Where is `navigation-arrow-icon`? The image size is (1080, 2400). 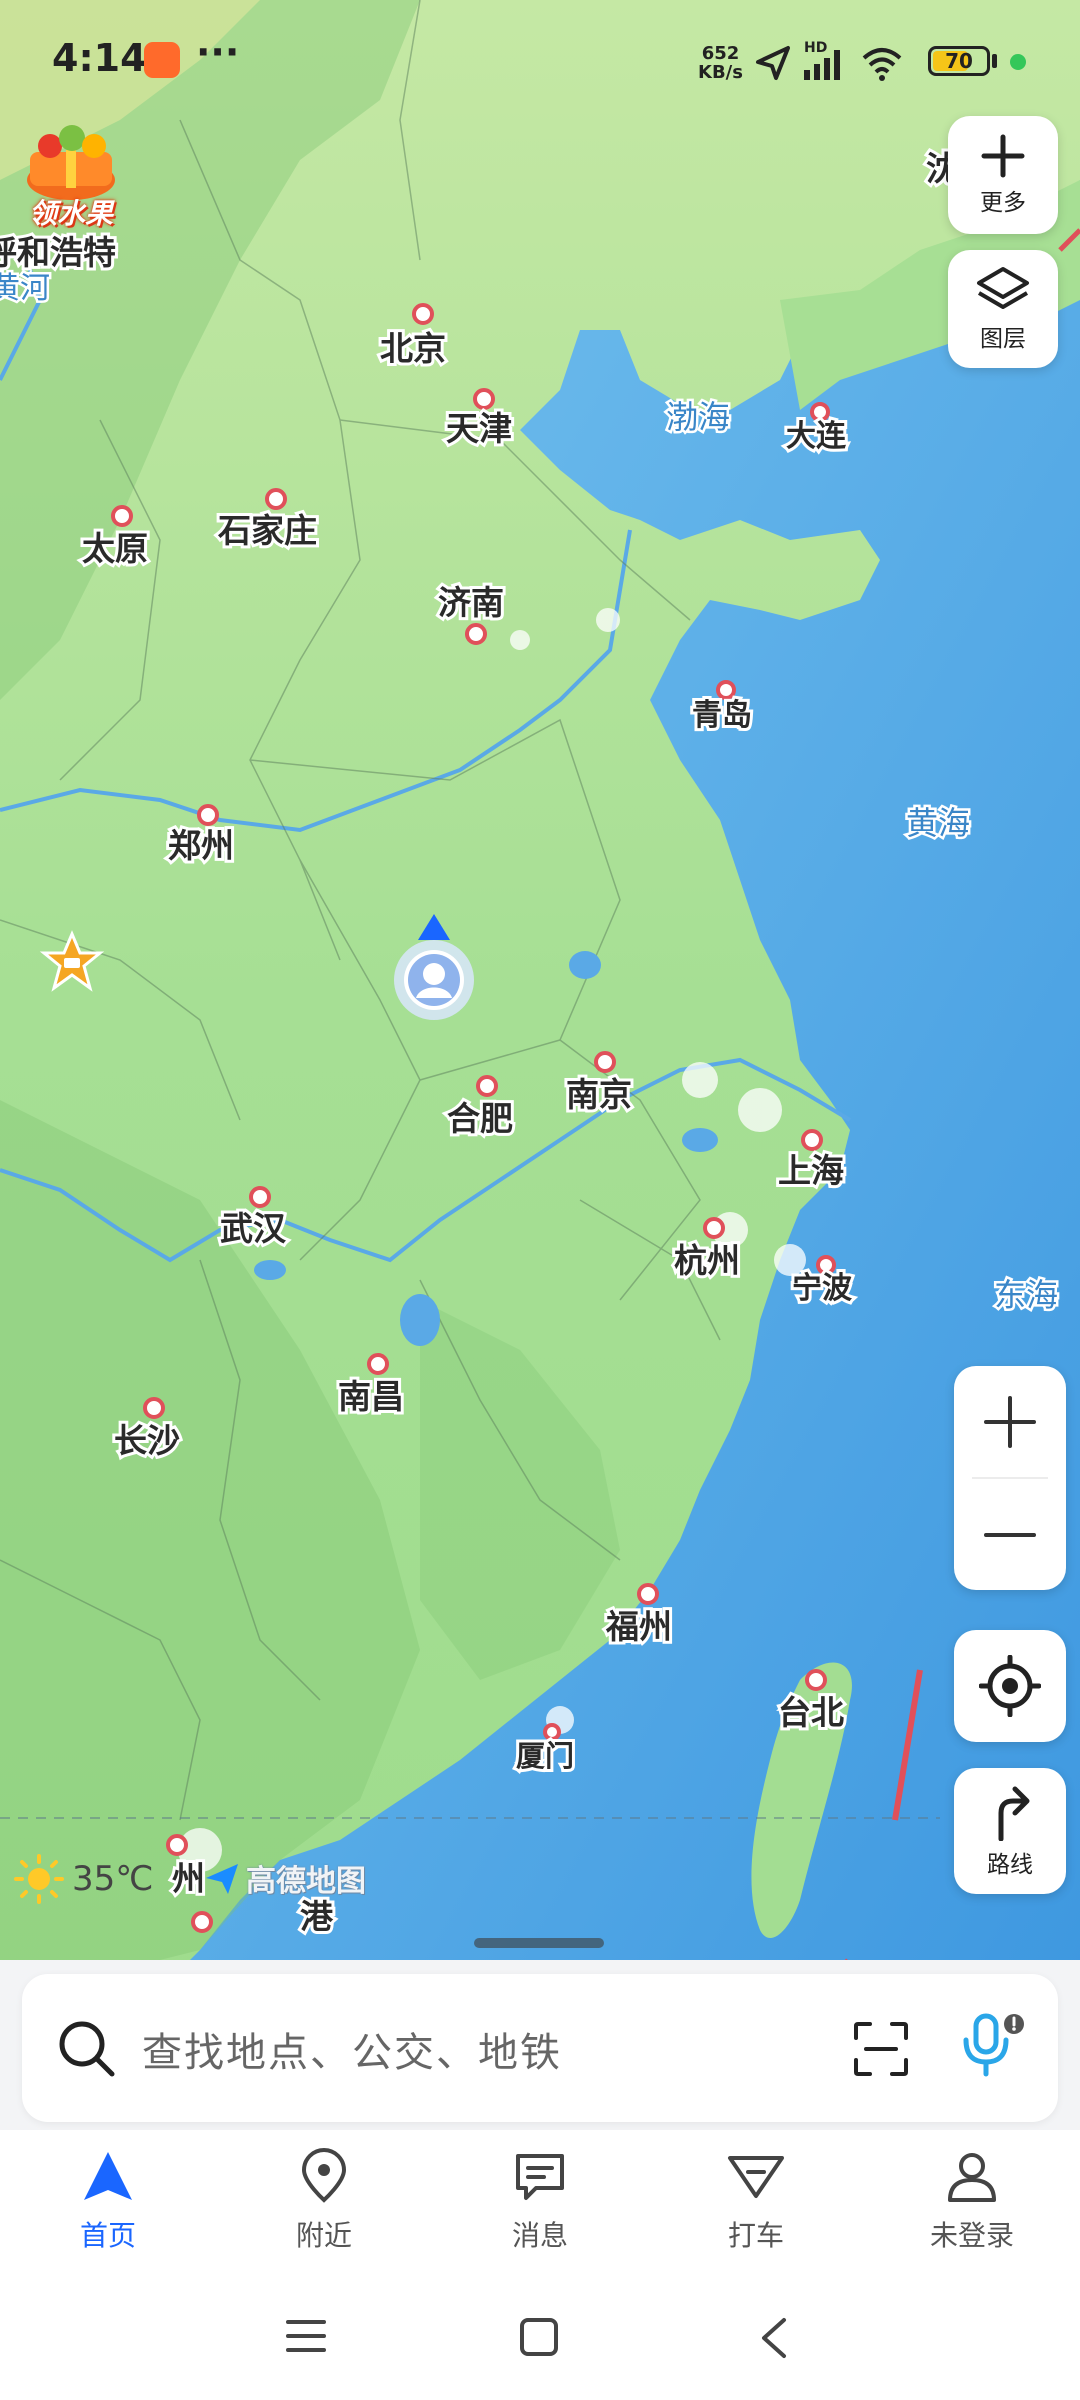 navigation-arrow-icon is located at coordinates (773, 63).